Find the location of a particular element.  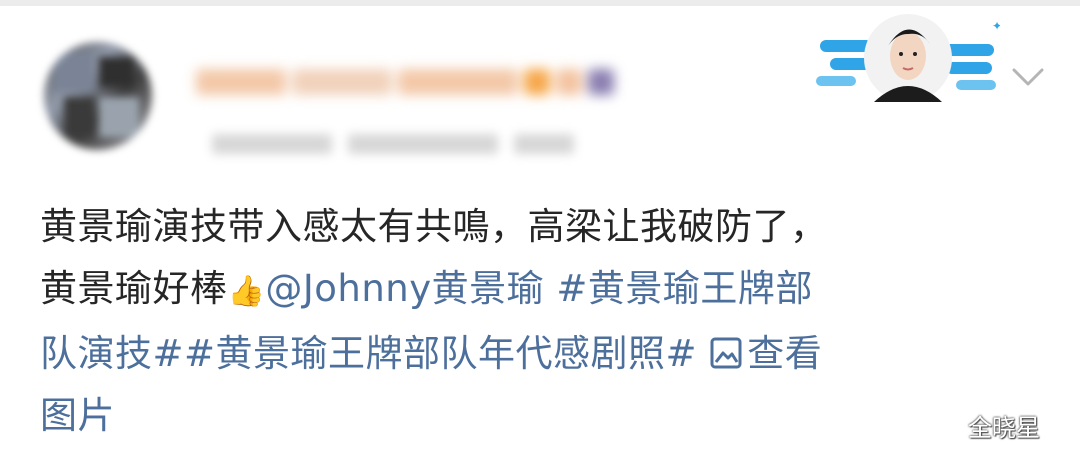

hashtag-link: #黄景瑜王牌部 is located at coordinates (678, 288).